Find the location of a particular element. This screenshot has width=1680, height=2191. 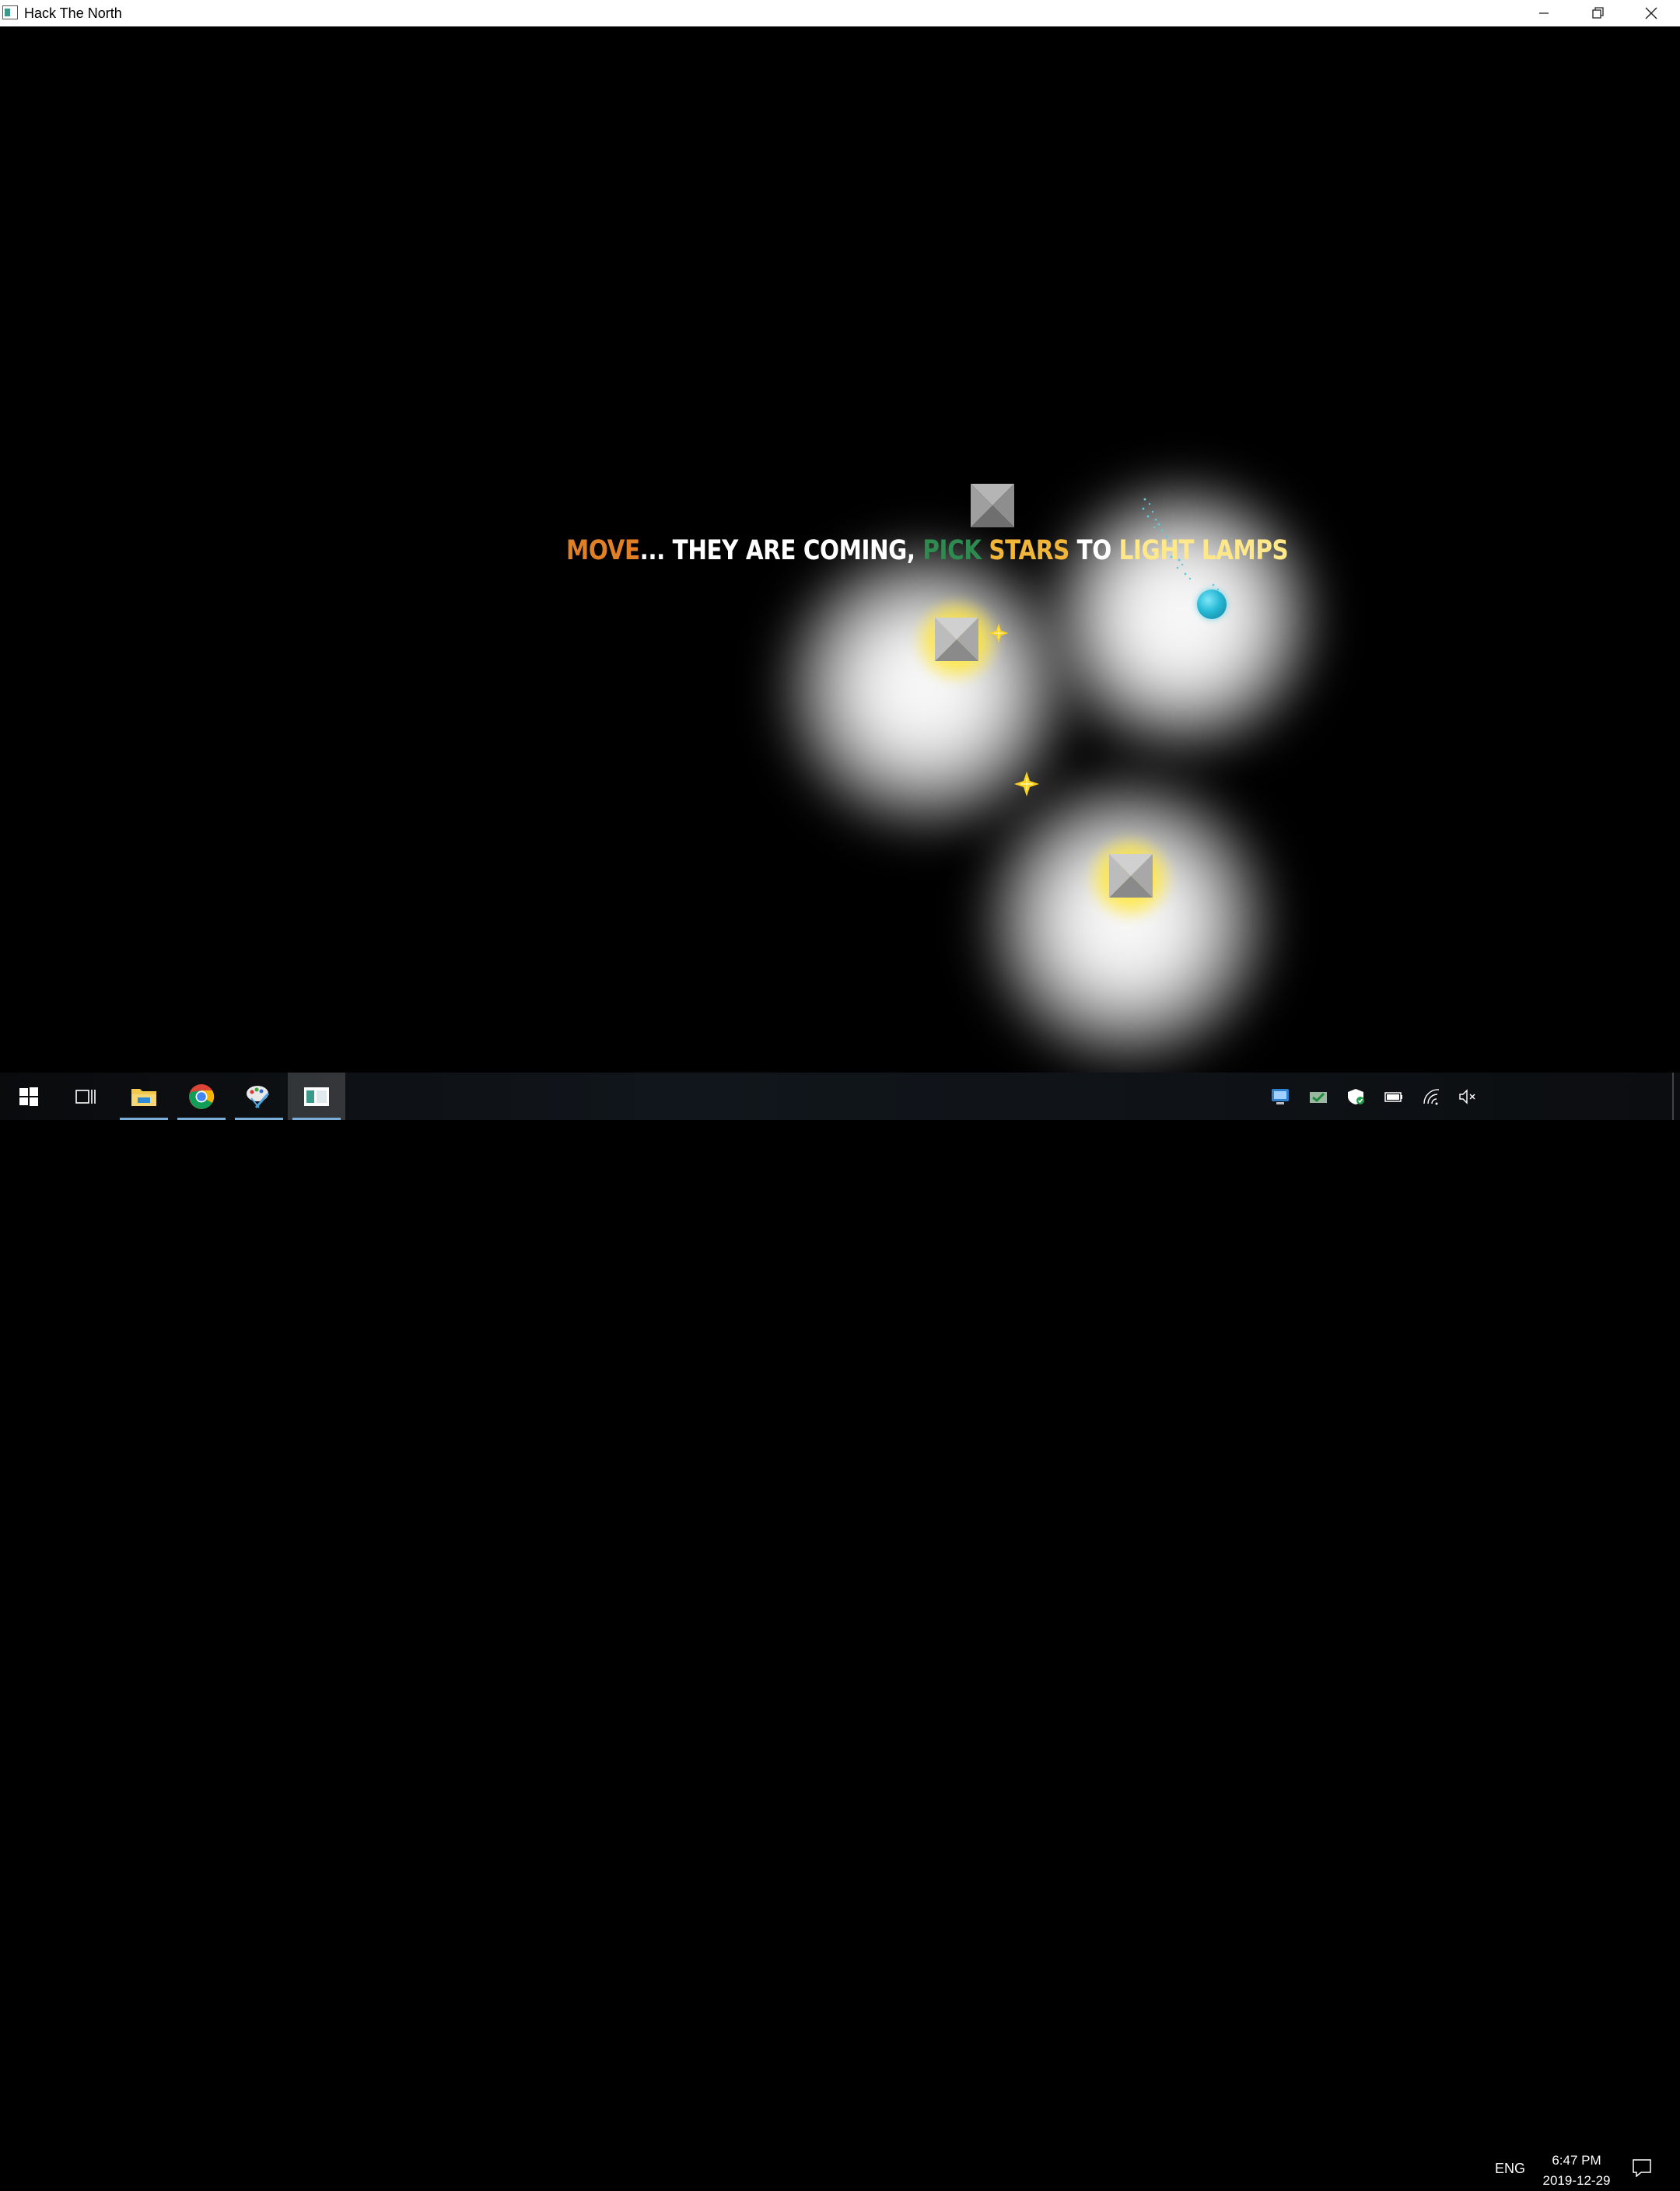

restore-button is located at coordinates (1598, 13).